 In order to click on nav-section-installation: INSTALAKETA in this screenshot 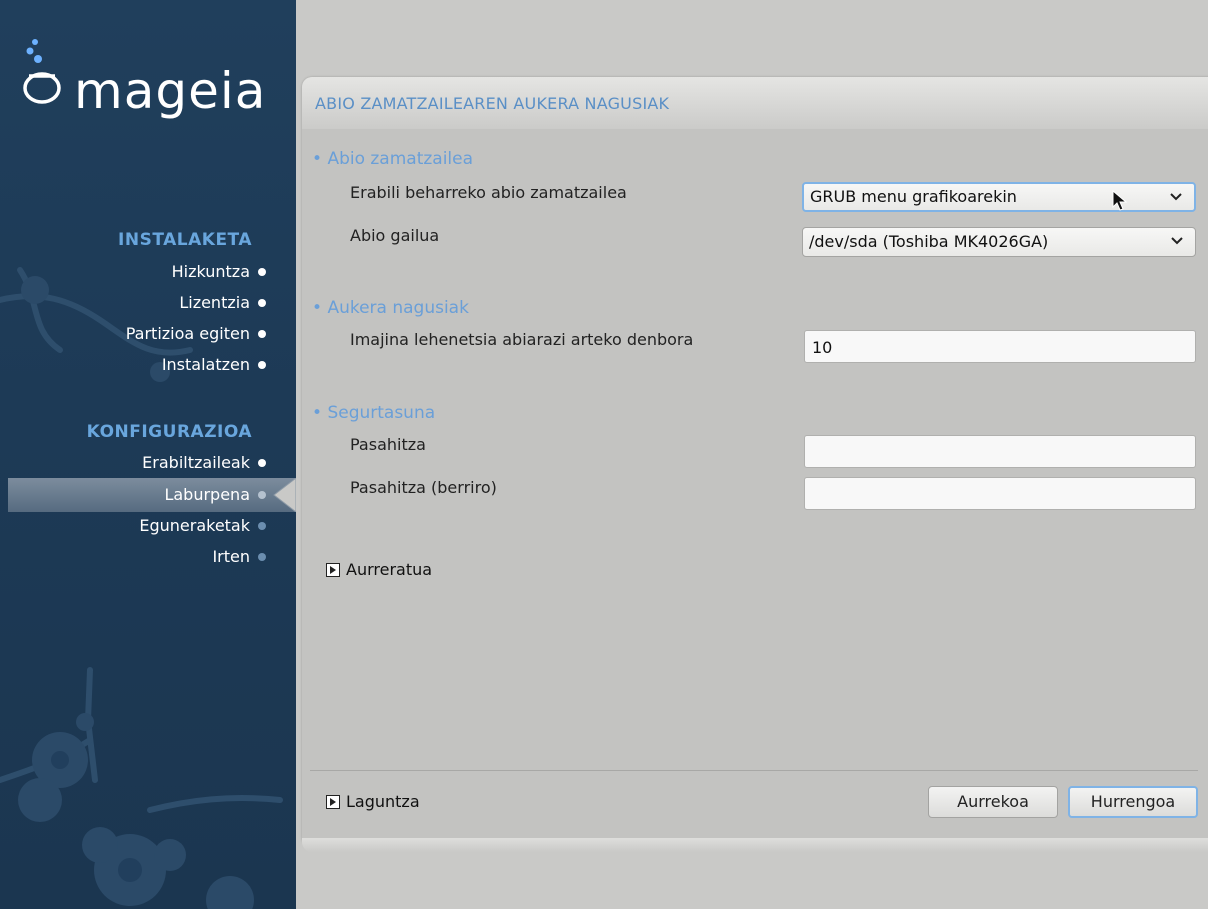, I will do `click(185, 240)`.